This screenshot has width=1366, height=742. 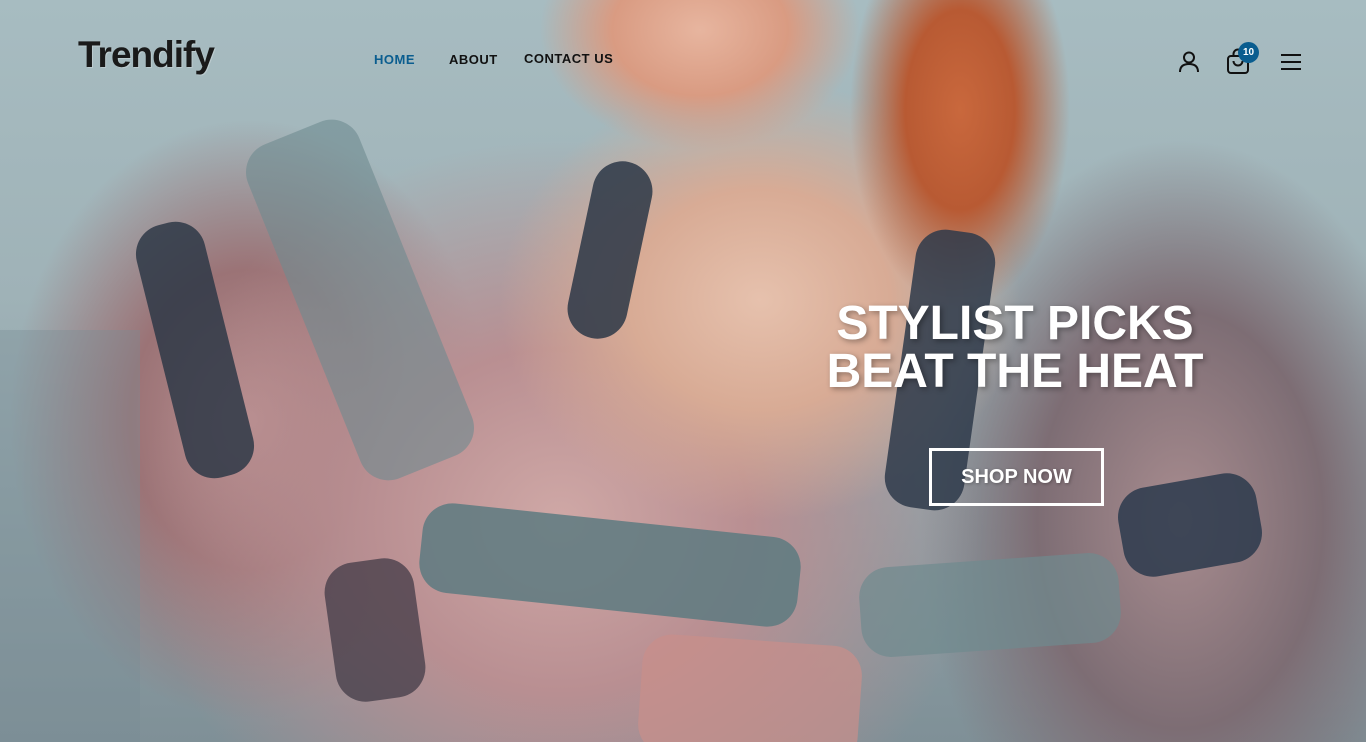 I want to click on nav-item-home: HOME, so click(x=394, y=59).